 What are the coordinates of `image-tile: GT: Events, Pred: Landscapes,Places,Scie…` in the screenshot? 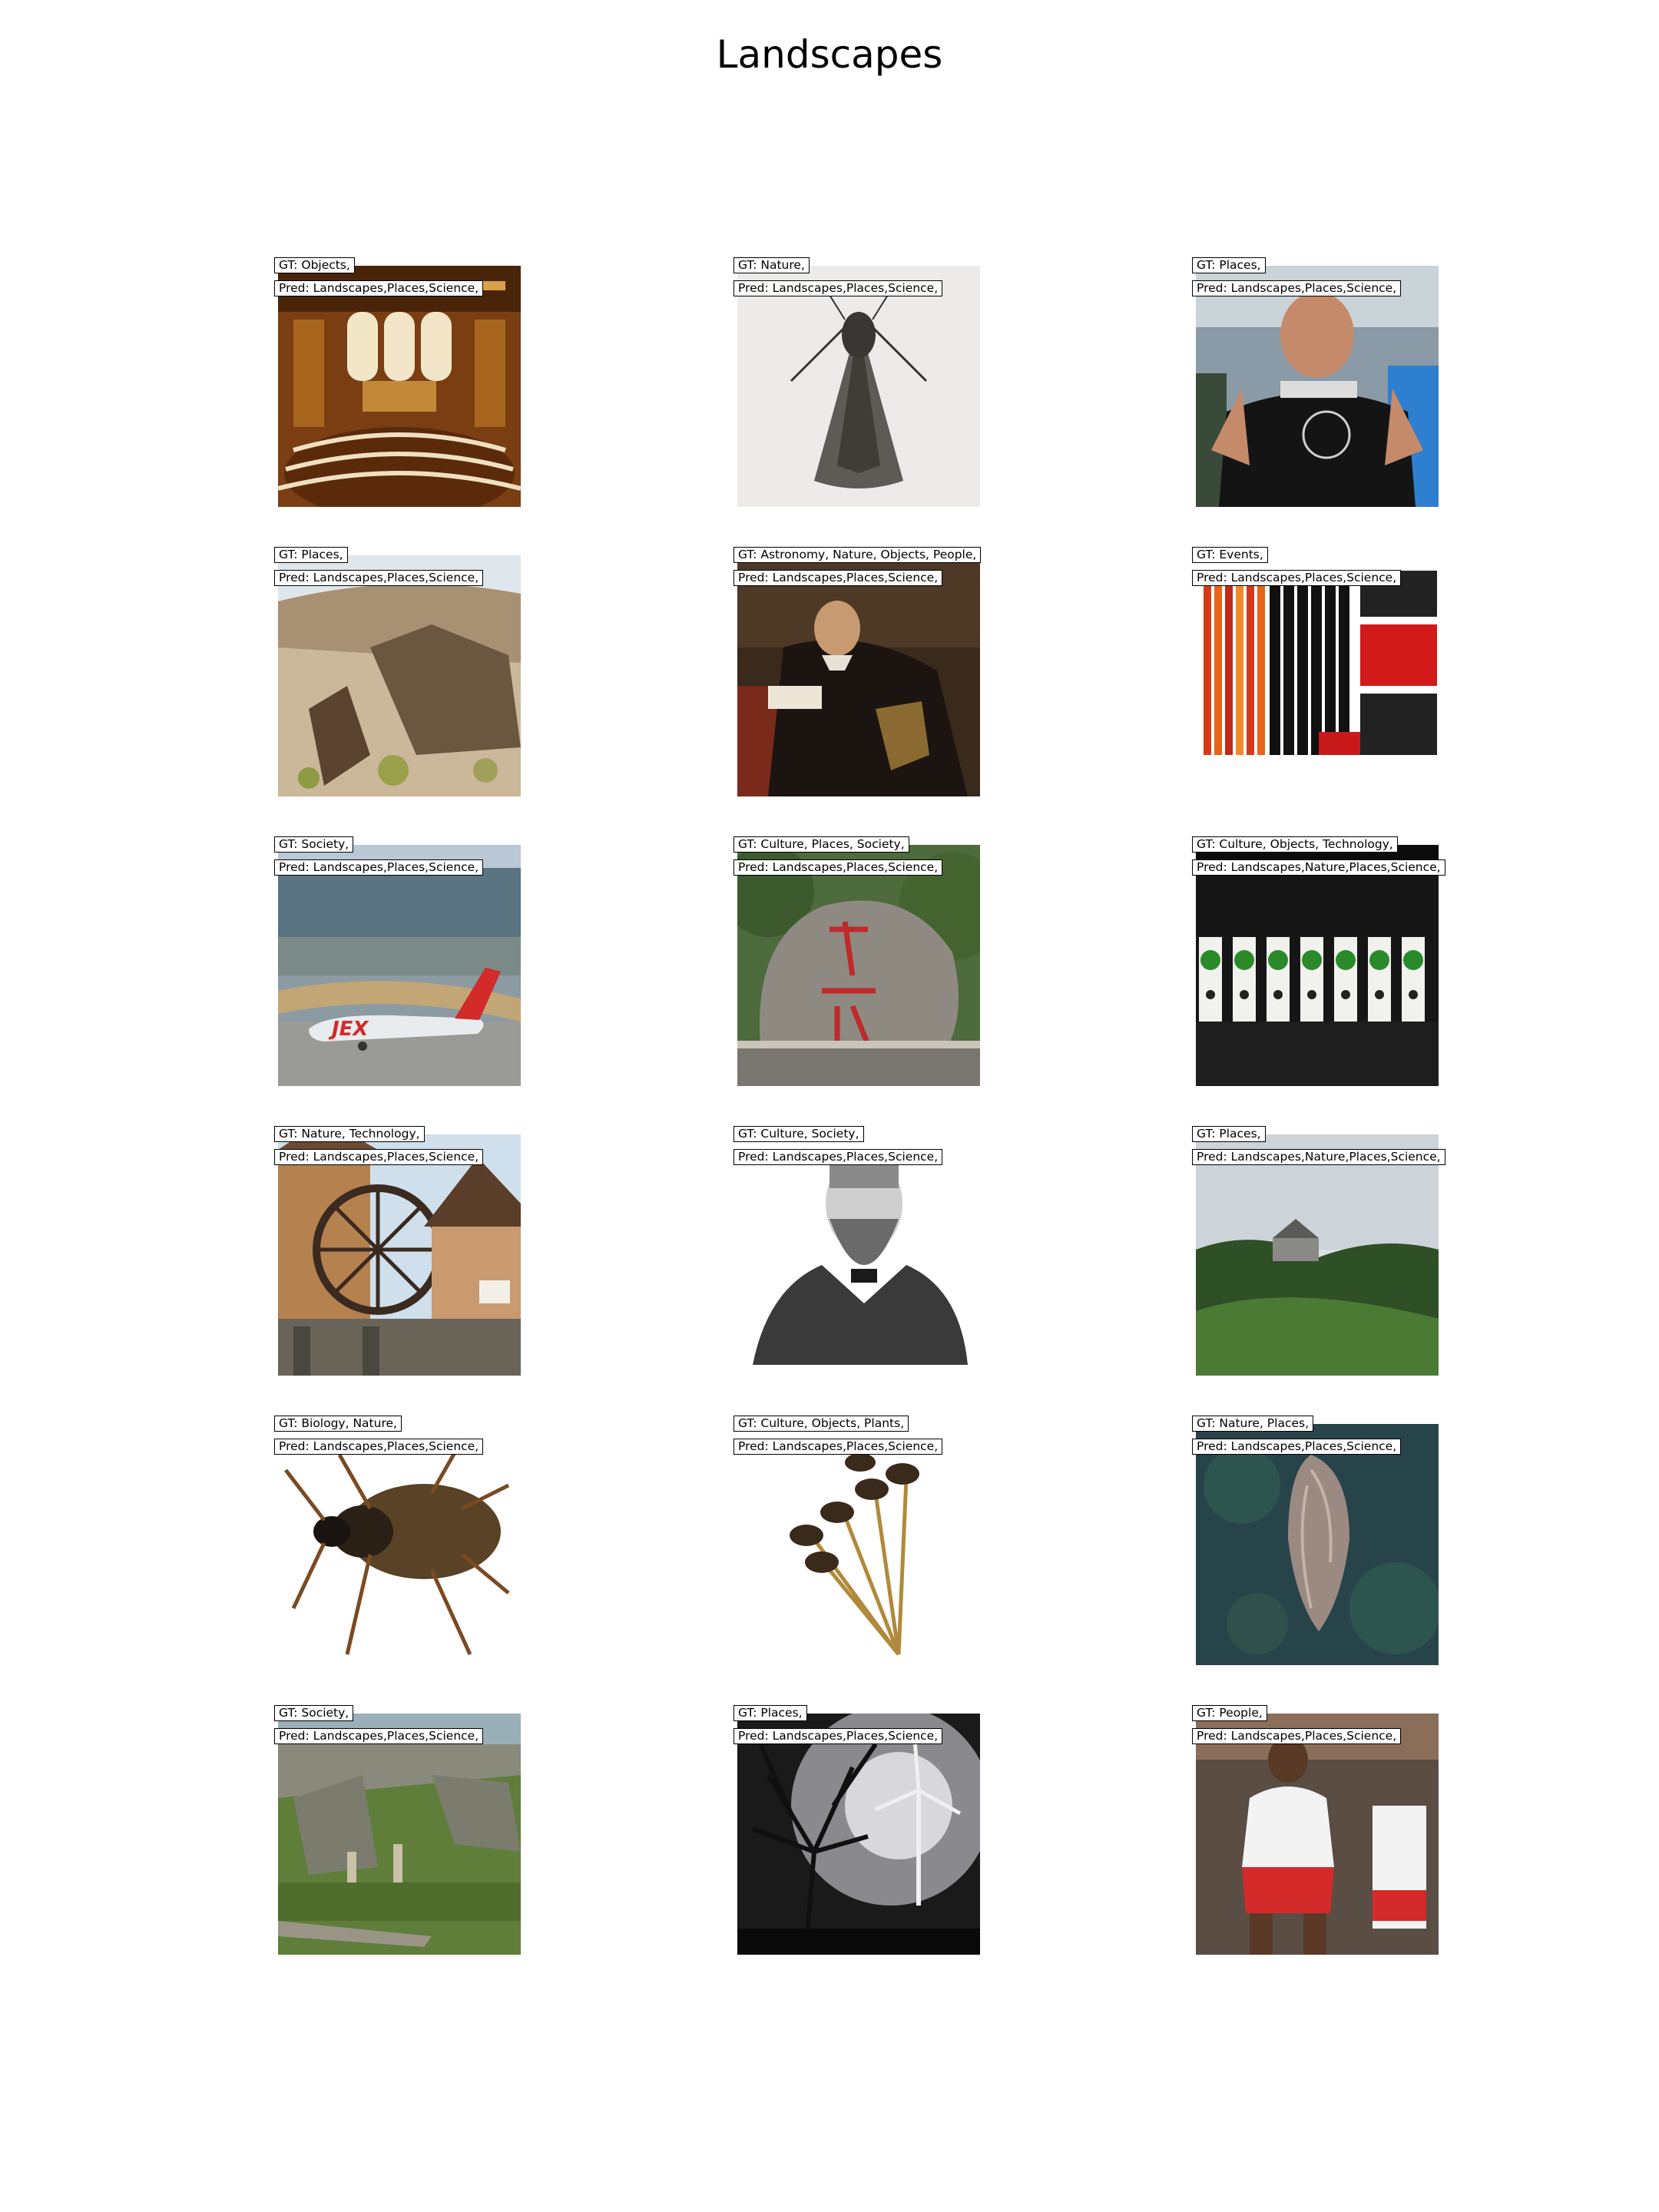 It's located at (1315, 672).